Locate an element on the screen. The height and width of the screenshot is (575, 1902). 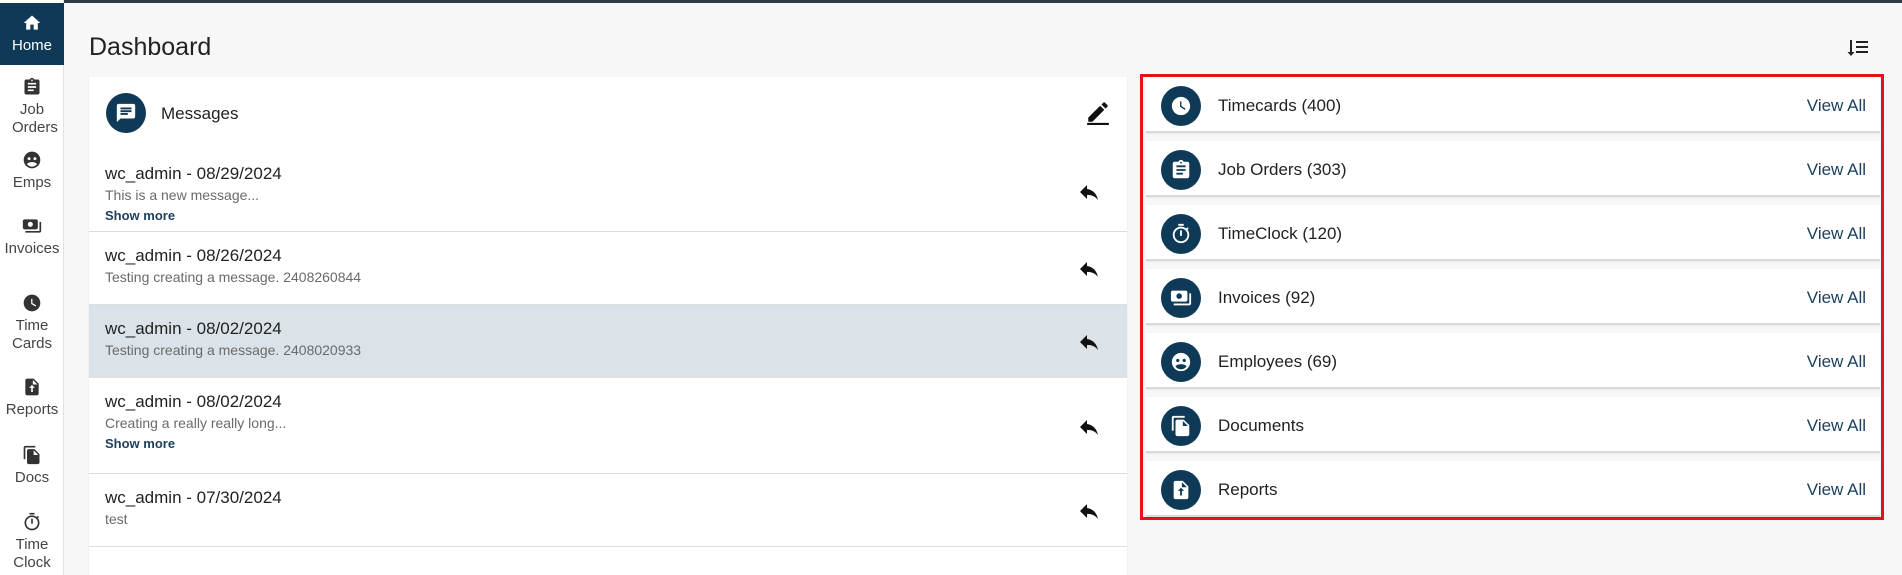
messages-title: Messages is located at coordinates (200, 113).